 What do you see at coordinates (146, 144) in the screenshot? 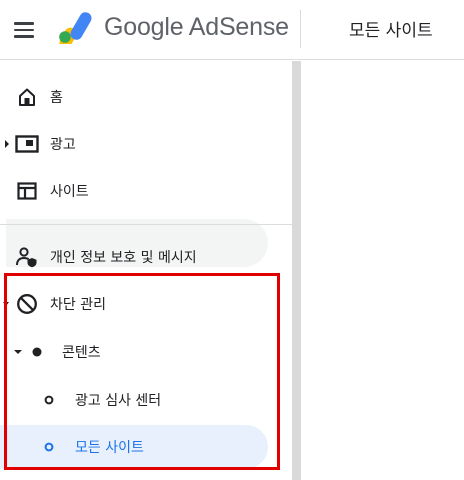
I see `sidebar-item-ads: 광고` at bounding box center [146, 144].